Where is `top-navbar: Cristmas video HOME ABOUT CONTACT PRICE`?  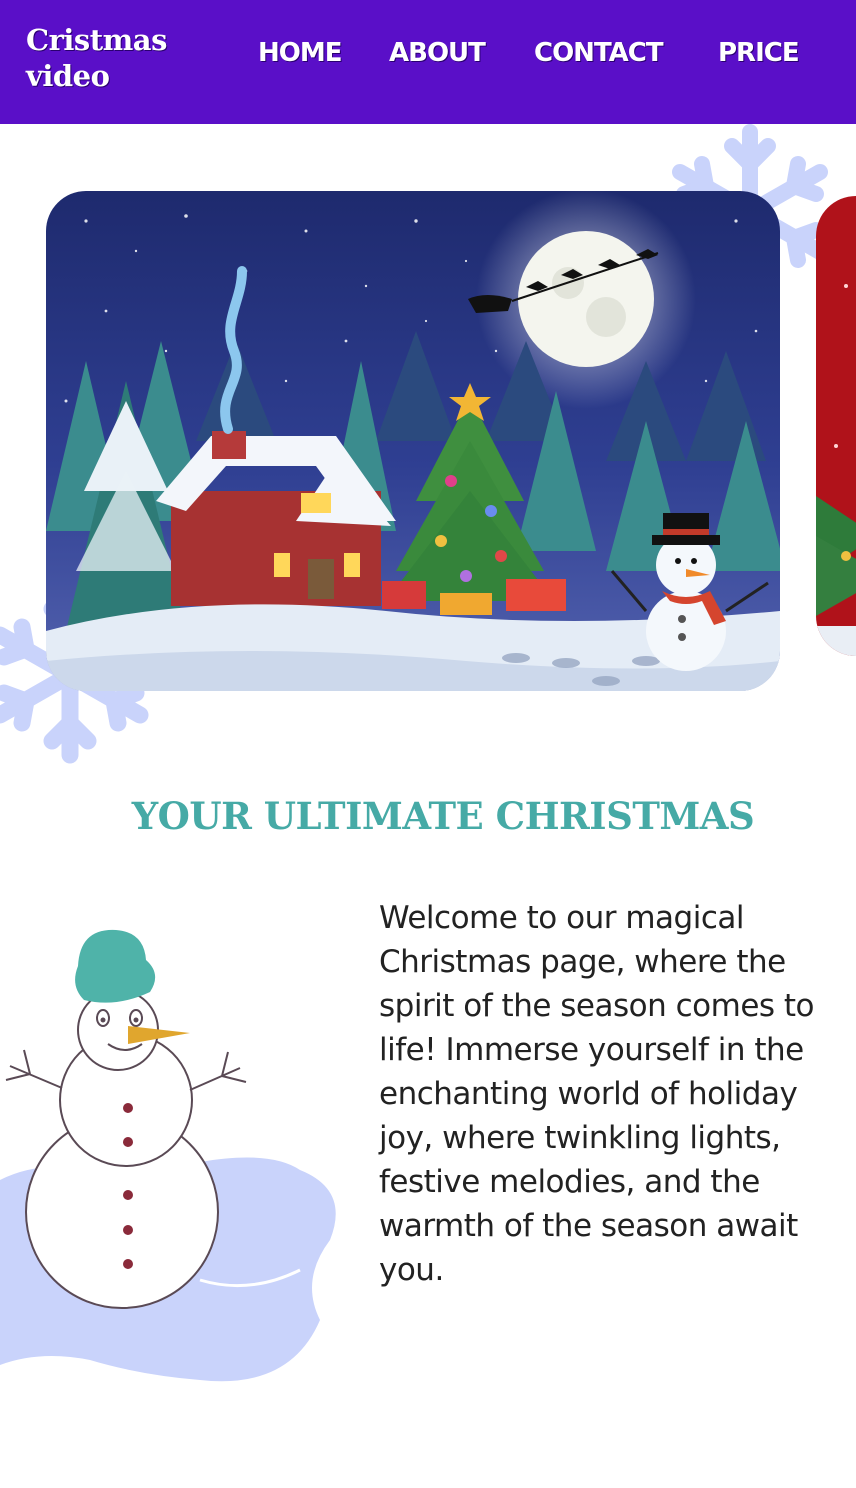
top-navbar: Cristmas video HOME ABOUT CONTACT PRICE is located at coordinates (428, 62).